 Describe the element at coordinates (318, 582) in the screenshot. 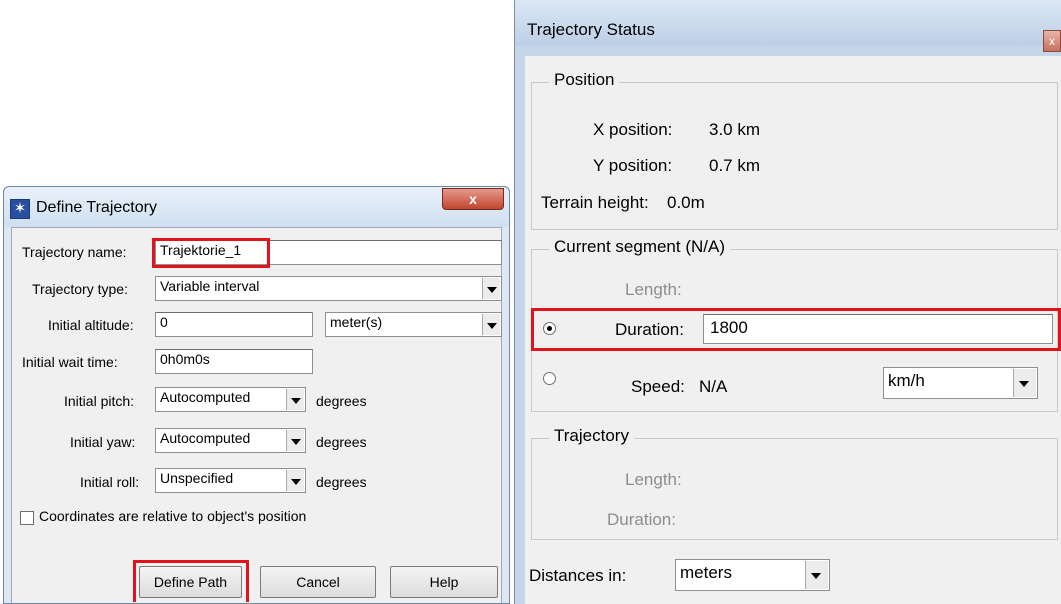

I see `cancel-button: Cancel` at that location.